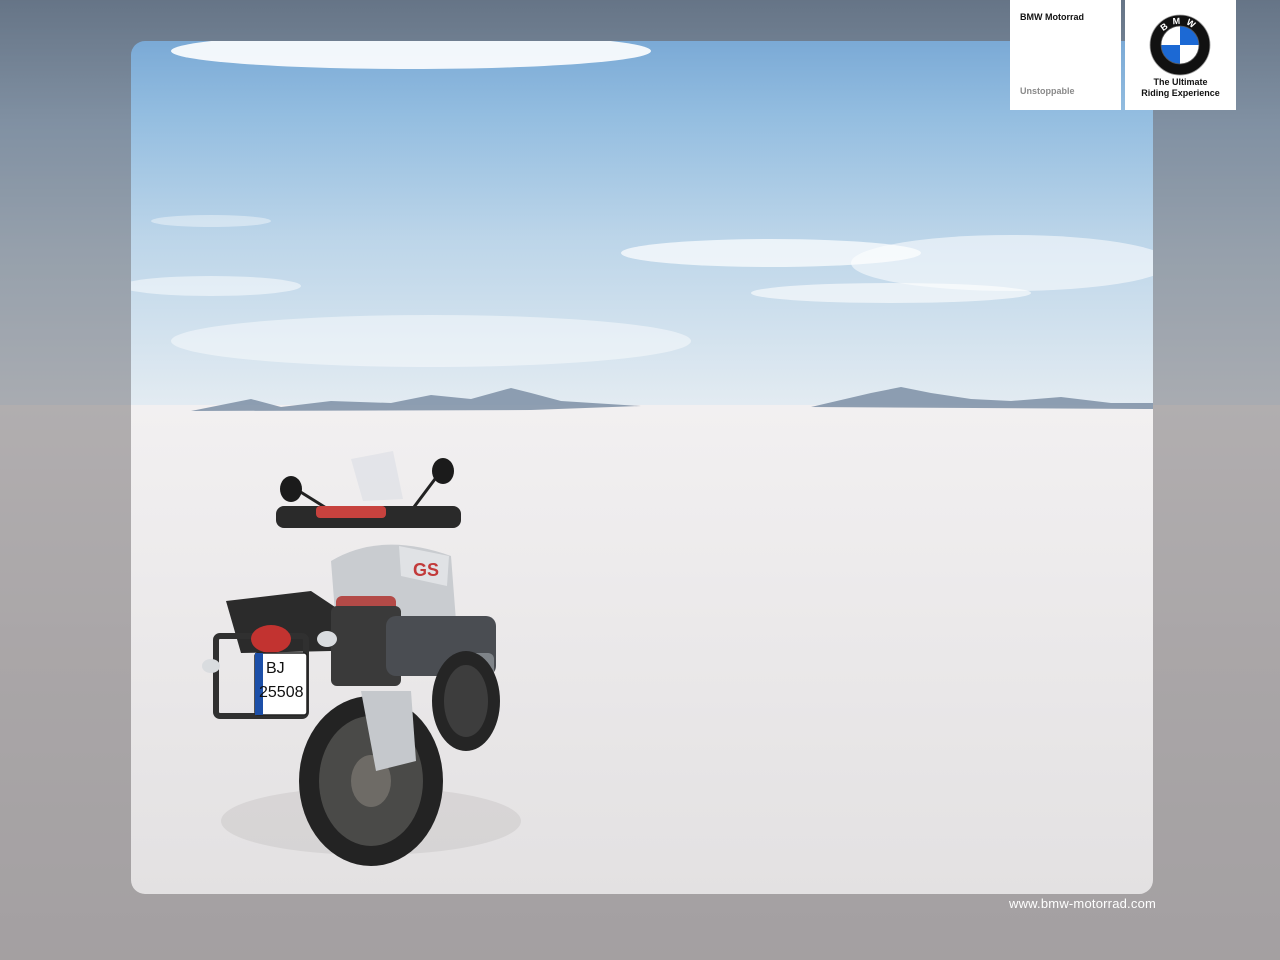 Image resolution: width=1280 pixels, height=960 pixels. I want to click on website-link: www.bmw-motorrad.com, so click(1082, 903).